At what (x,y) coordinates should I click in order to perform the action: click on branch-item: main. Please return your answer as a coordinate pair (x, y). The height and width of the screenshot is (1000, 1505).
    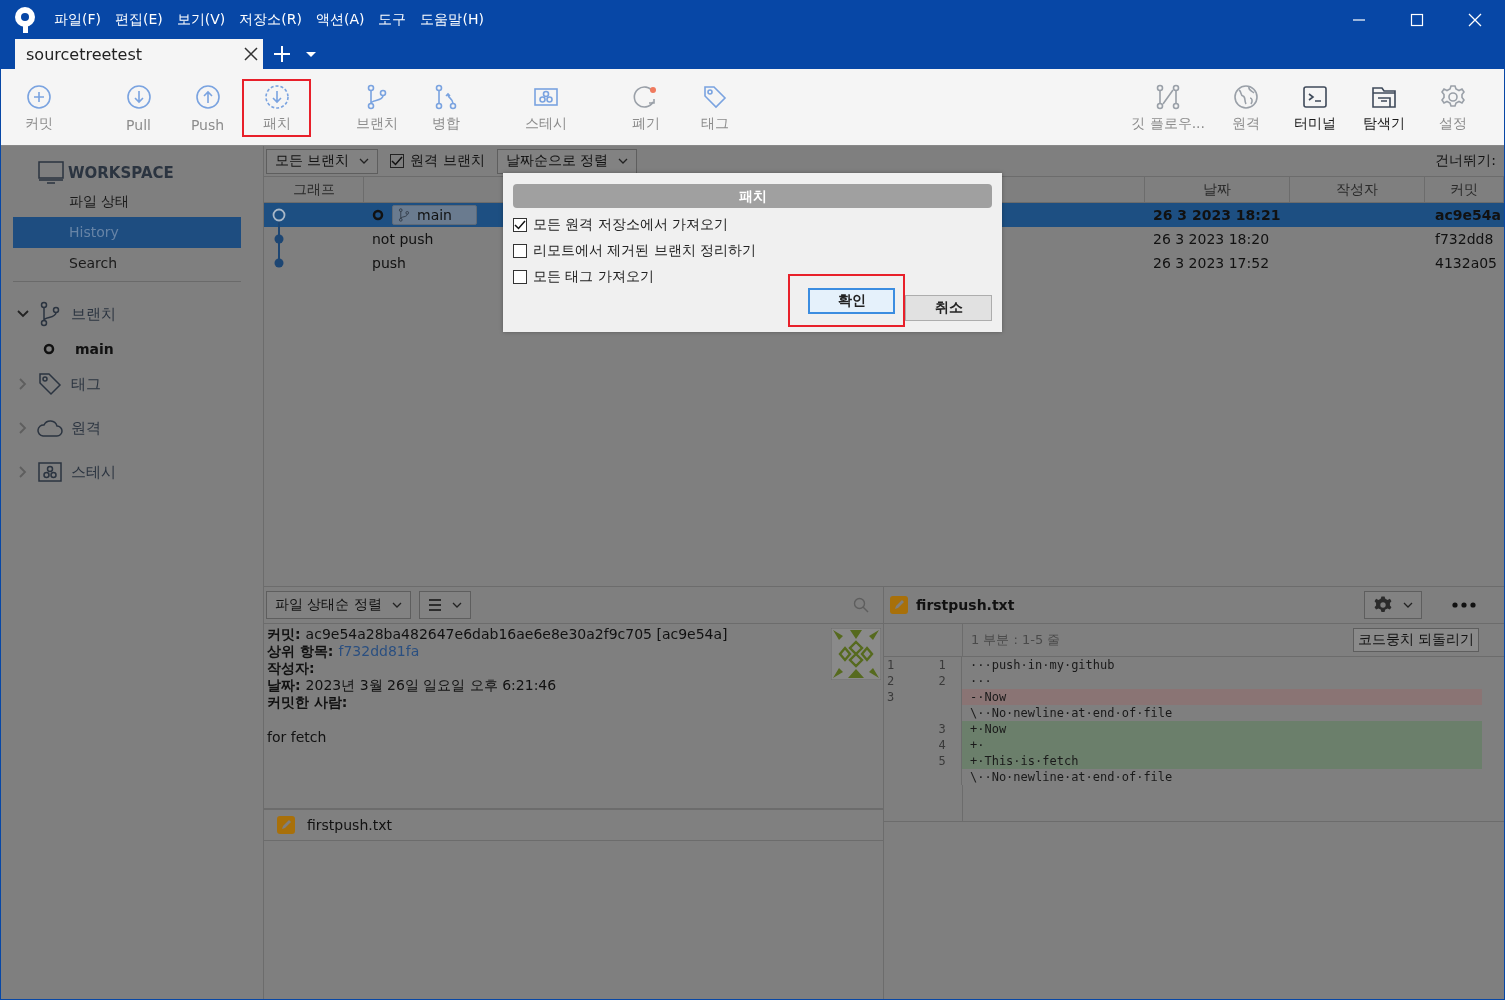
    Looking at the image, I should click on (94, 349).